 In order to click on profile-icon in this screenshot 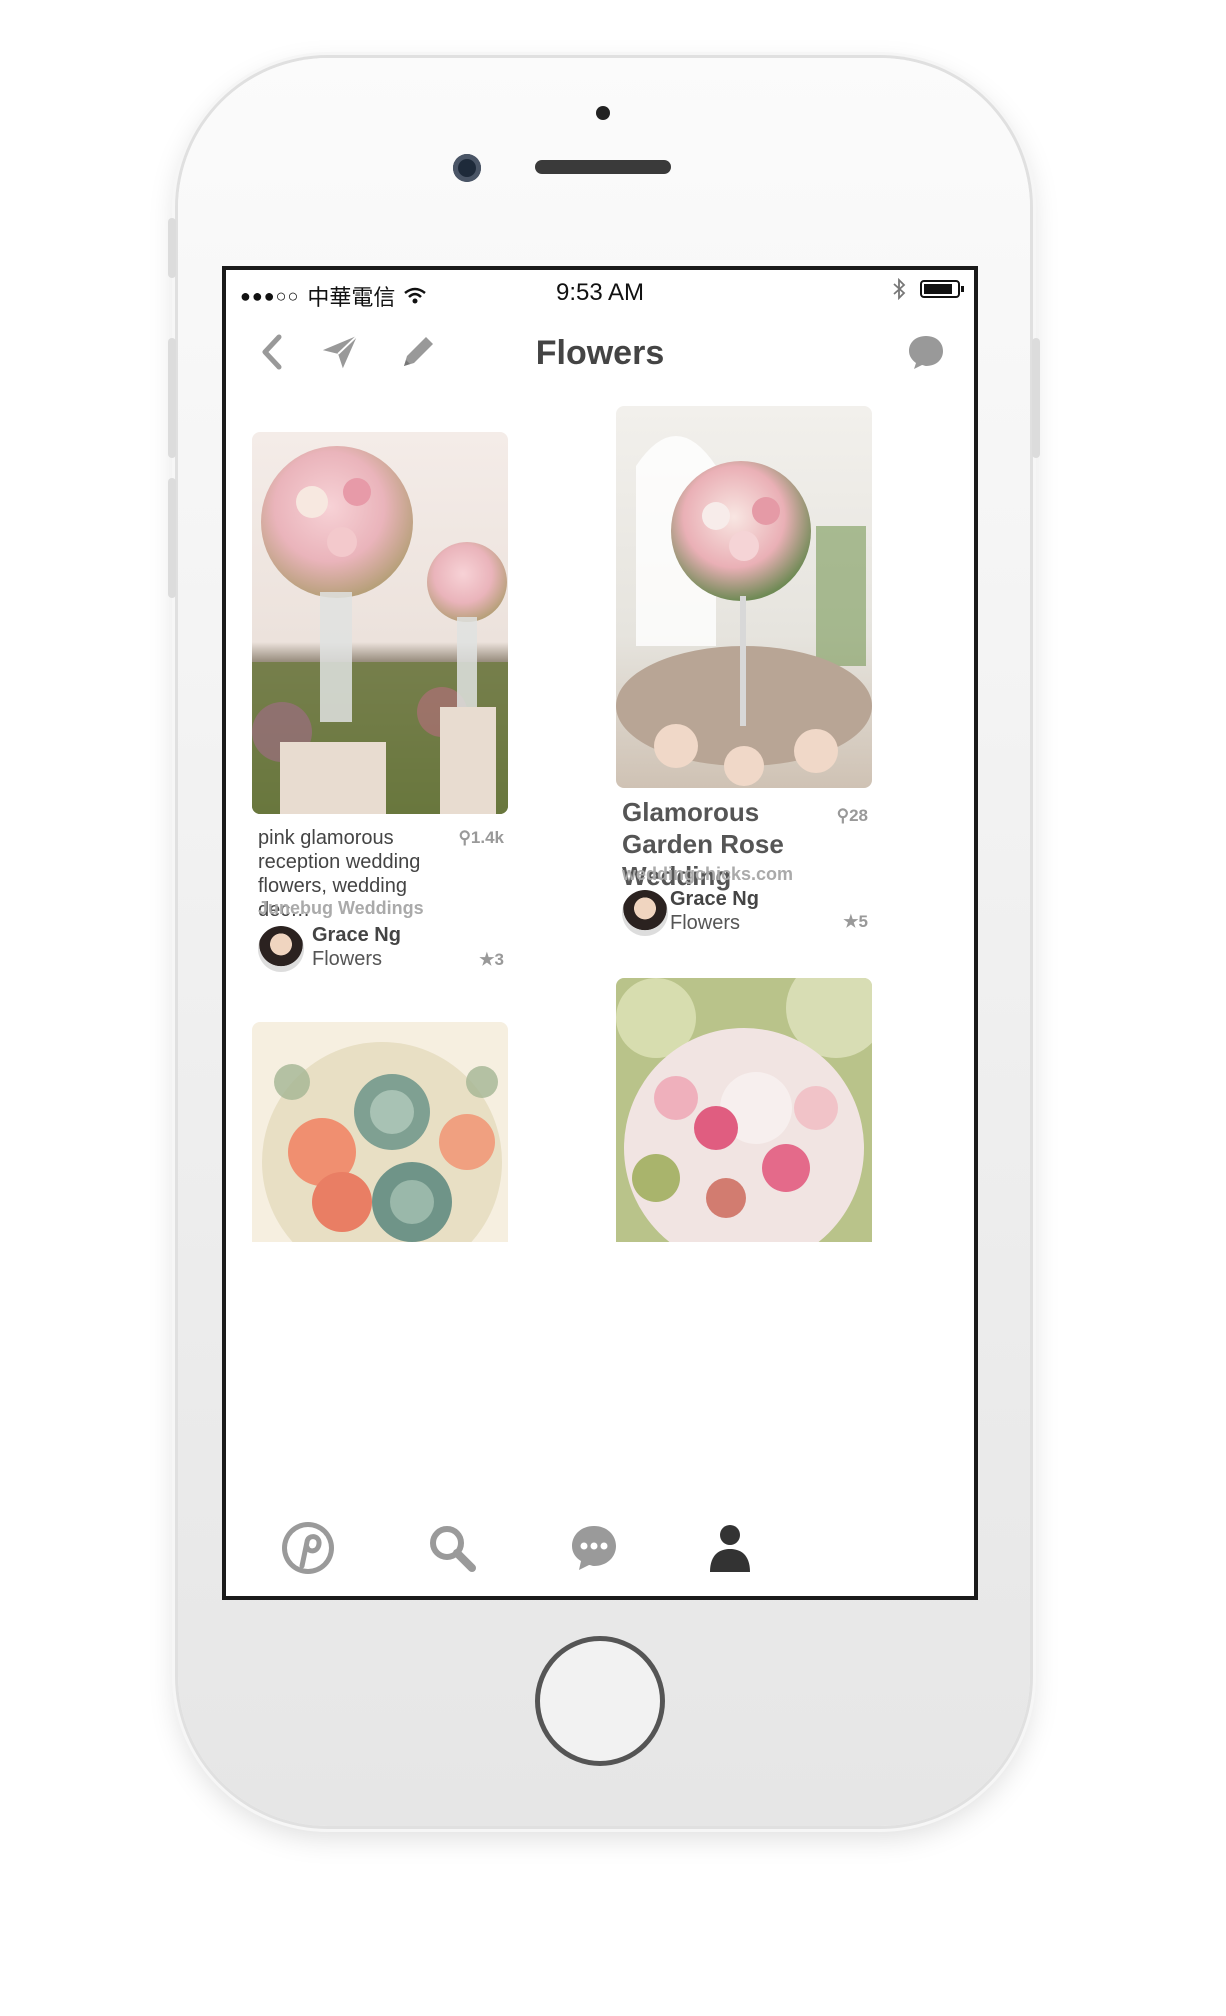, I will do `click(730, 1548)`.